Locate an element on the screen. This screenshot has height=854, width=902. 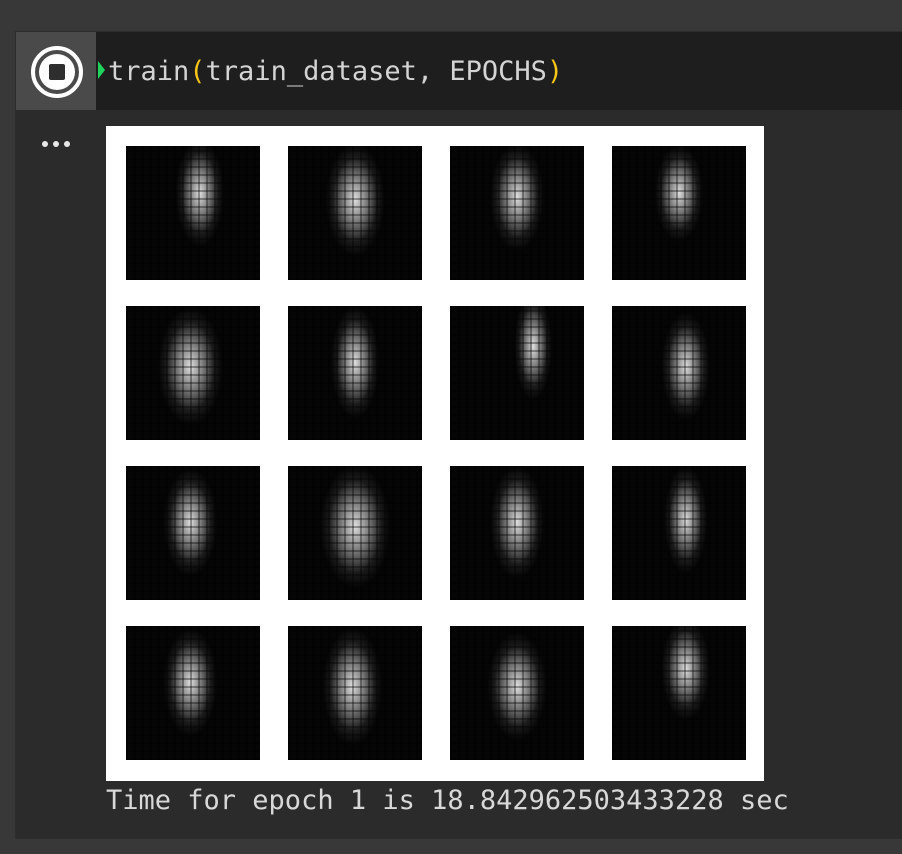
code-function: train is located at coordinates (149, 71).